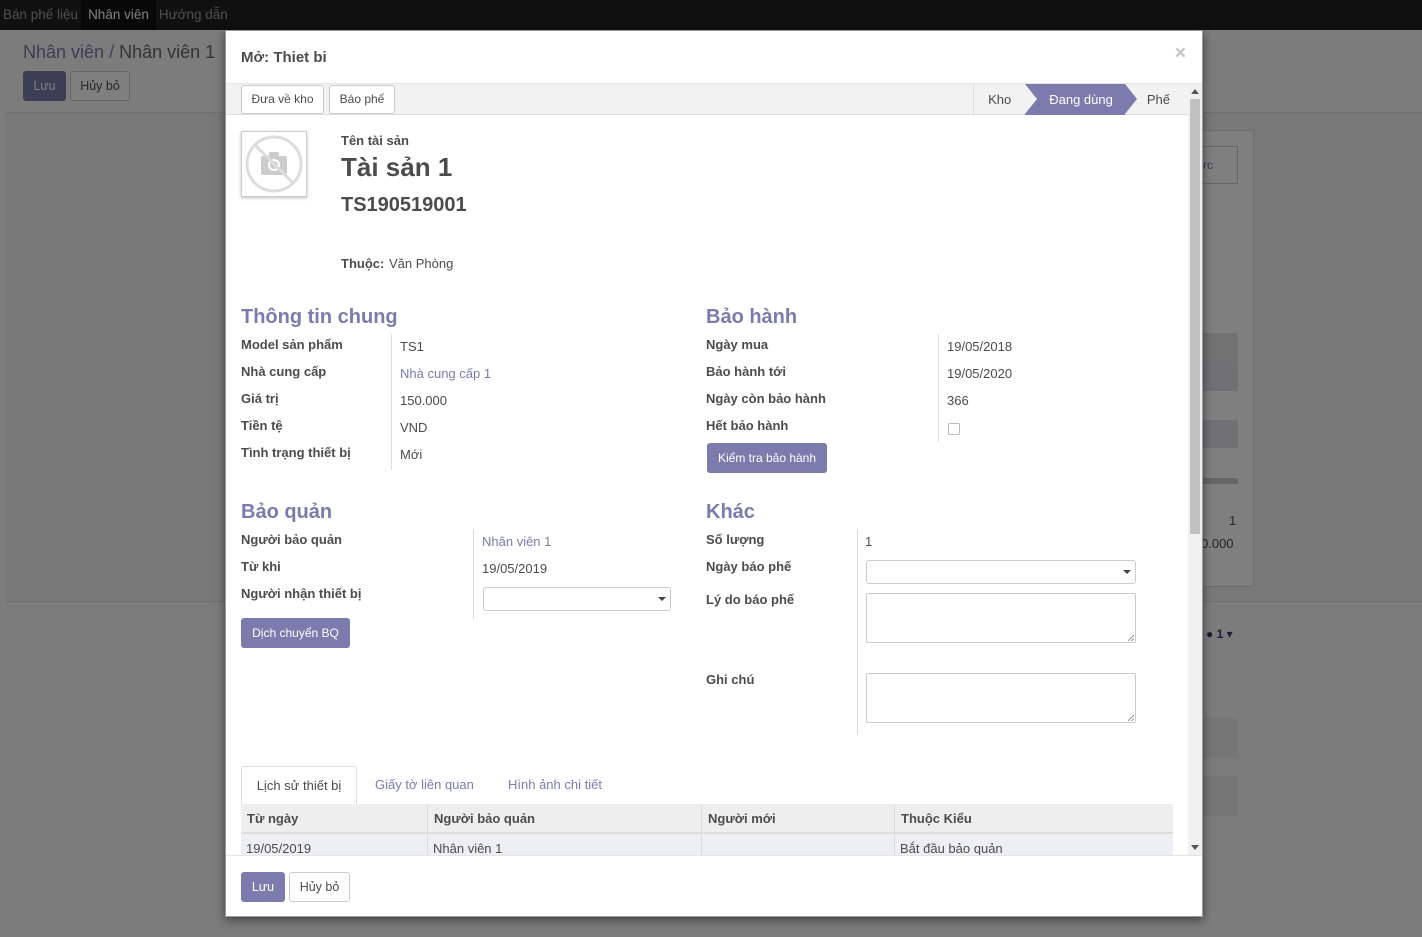 The height and width of the screenshot is (937, 1422). What do you see at coordinates (282, 99) in the screenshot?
I see `return-to-stock-button: Đưa về kho` at bounding box center [282, 99].